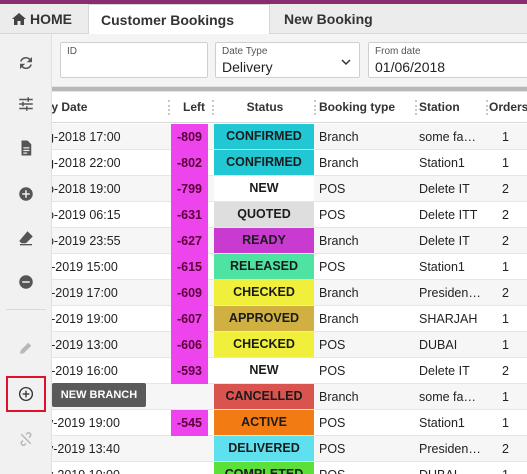 The width and height of the screenshot is (527, 474). What do you see at coordinates (19, 19) in the screenshot?
I see `home-icon` at bounding box center [19, 19].